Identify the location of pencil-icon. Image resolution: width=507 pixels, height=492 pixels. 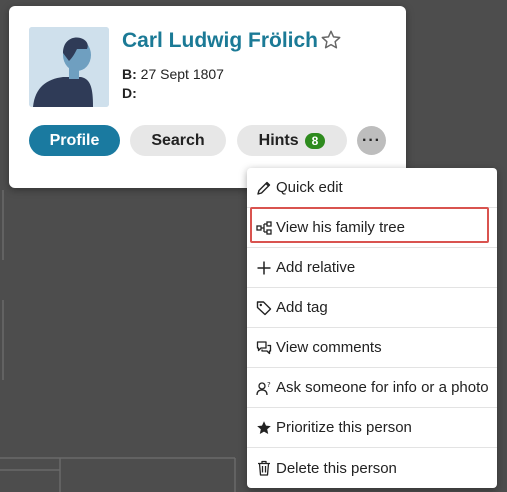
(264, 188).